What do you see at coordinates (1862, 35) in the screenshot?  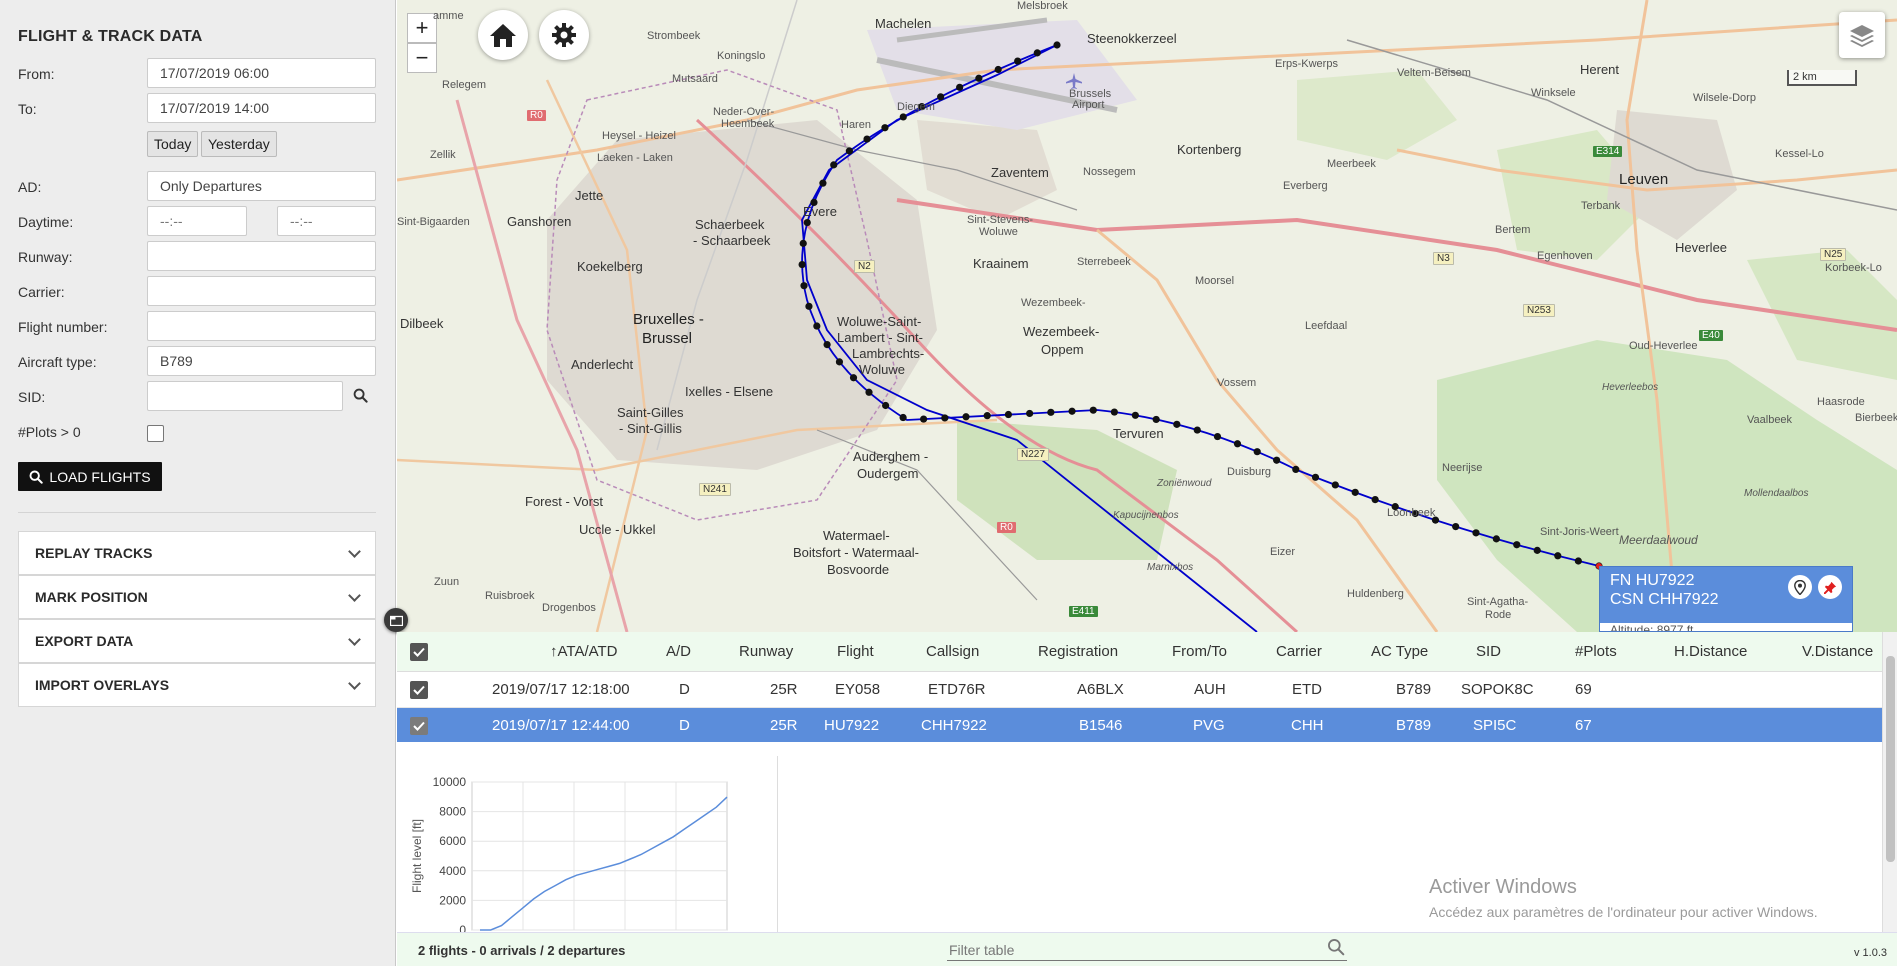 I see `layers-button` at bounding box center [1862, 35].